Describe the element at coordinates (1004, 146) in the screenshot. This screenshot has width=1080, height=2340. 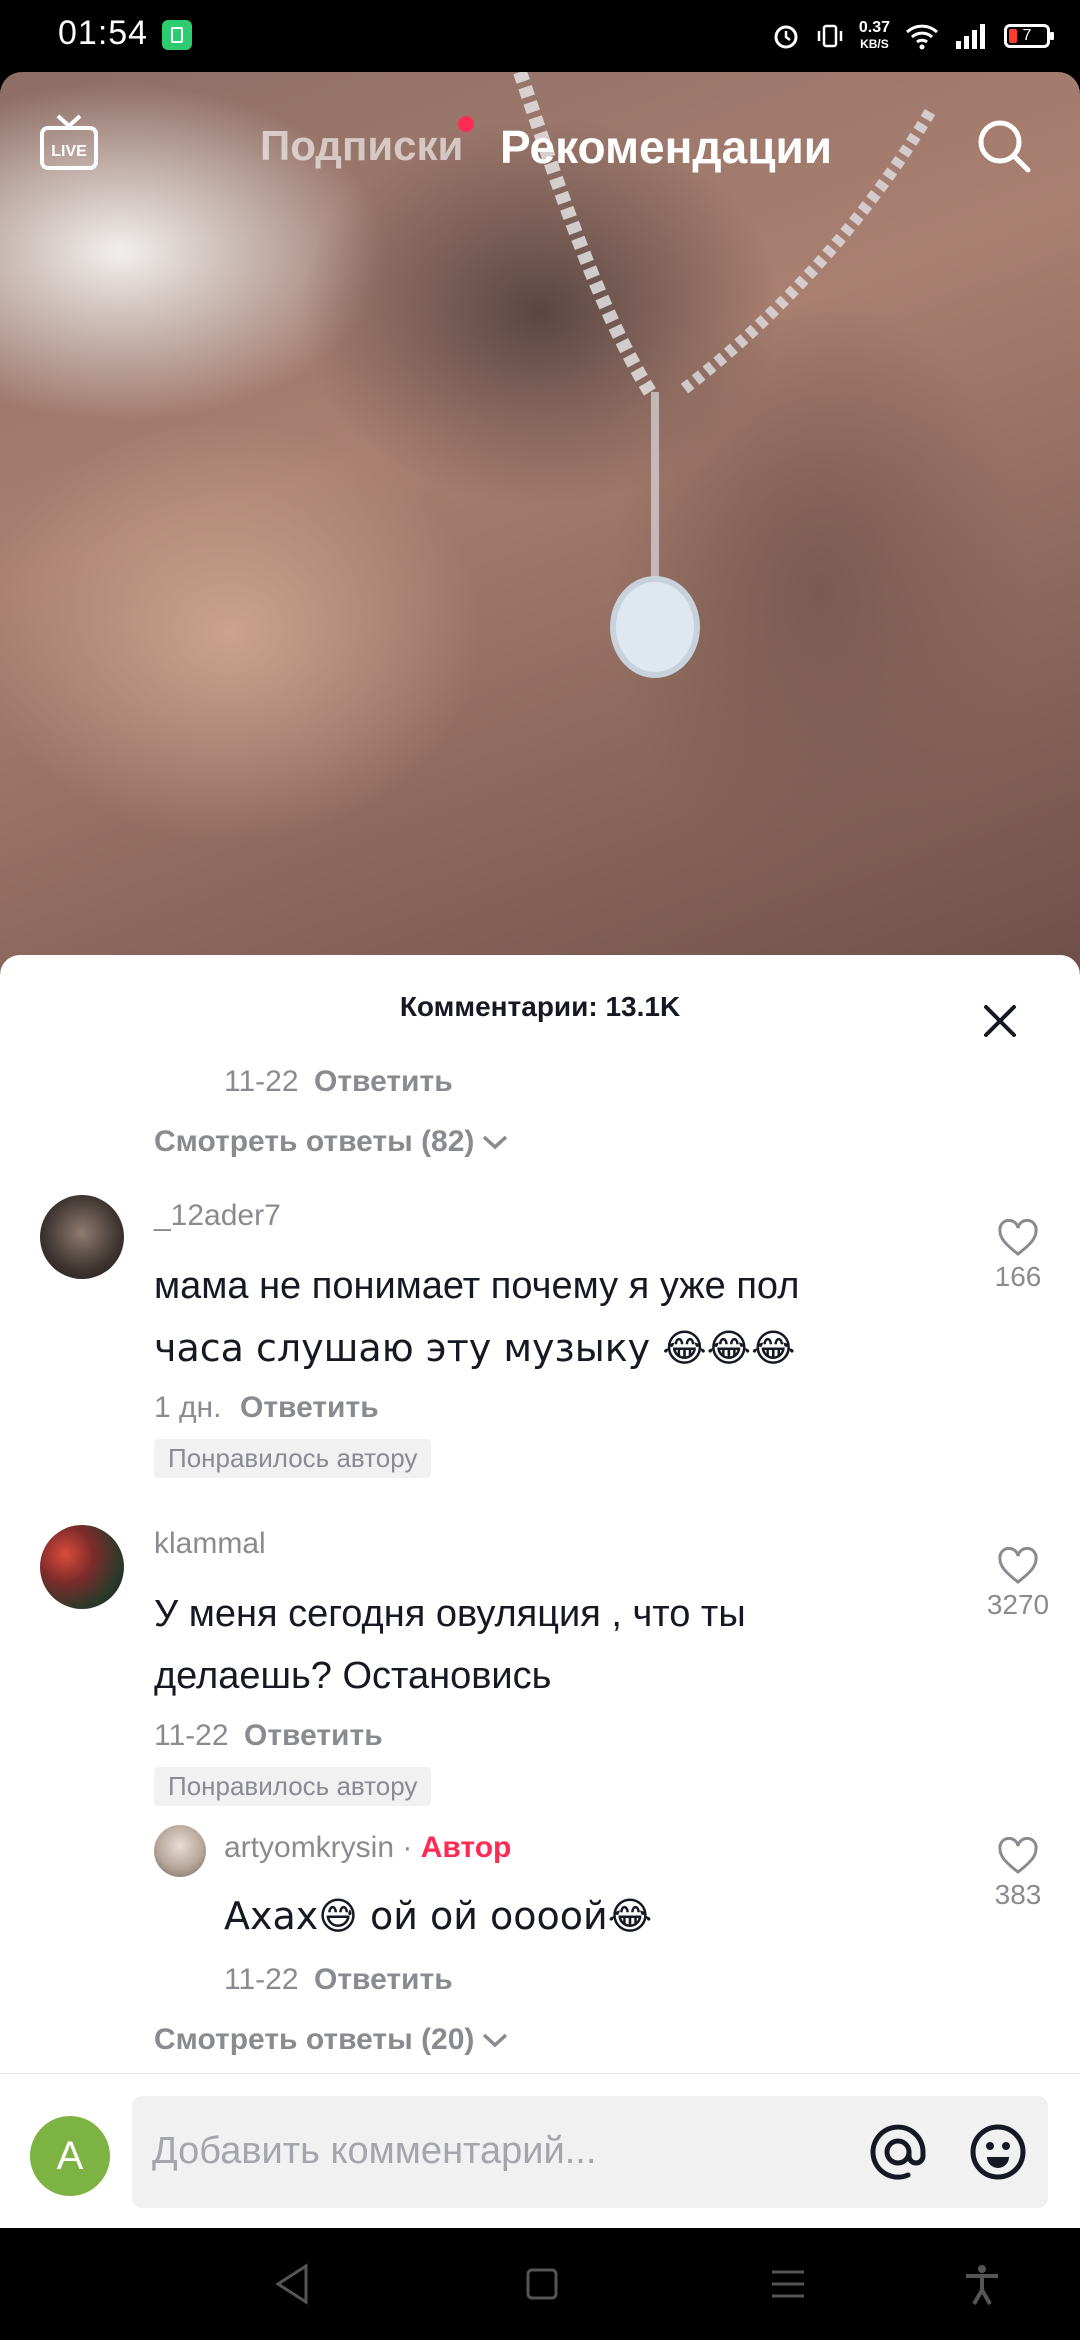
I see `search-icon` at that location.